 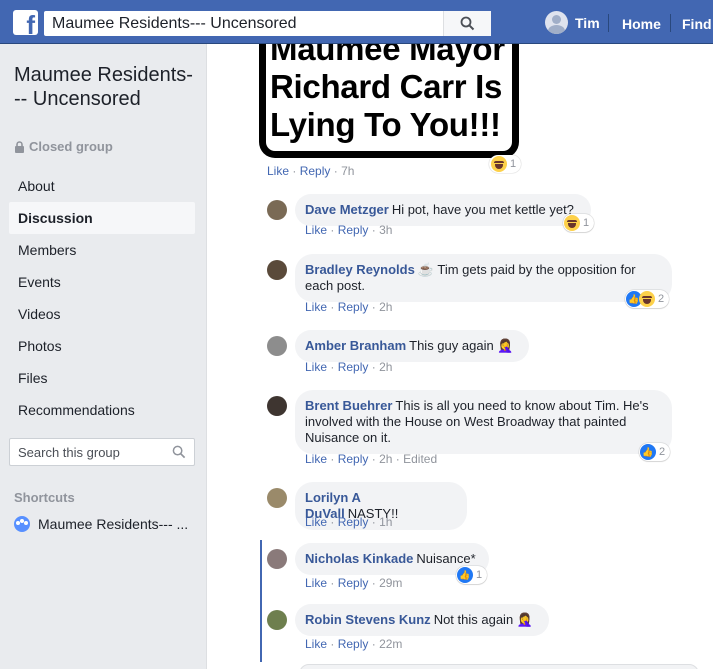 What do you see at coordinates (483, 619) in the screenshot?
I see `comment-text: Not this again 🤦‍♀️` at bounding box center [483, 619].